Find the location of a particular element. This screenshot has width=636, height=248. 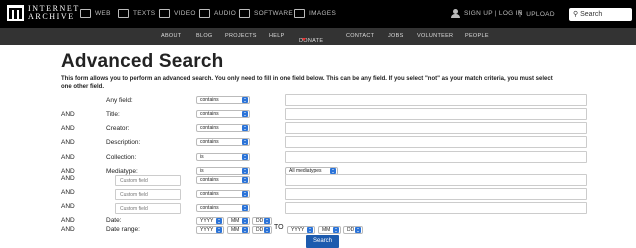

search-button: Search is located at coordinates (322, 241).